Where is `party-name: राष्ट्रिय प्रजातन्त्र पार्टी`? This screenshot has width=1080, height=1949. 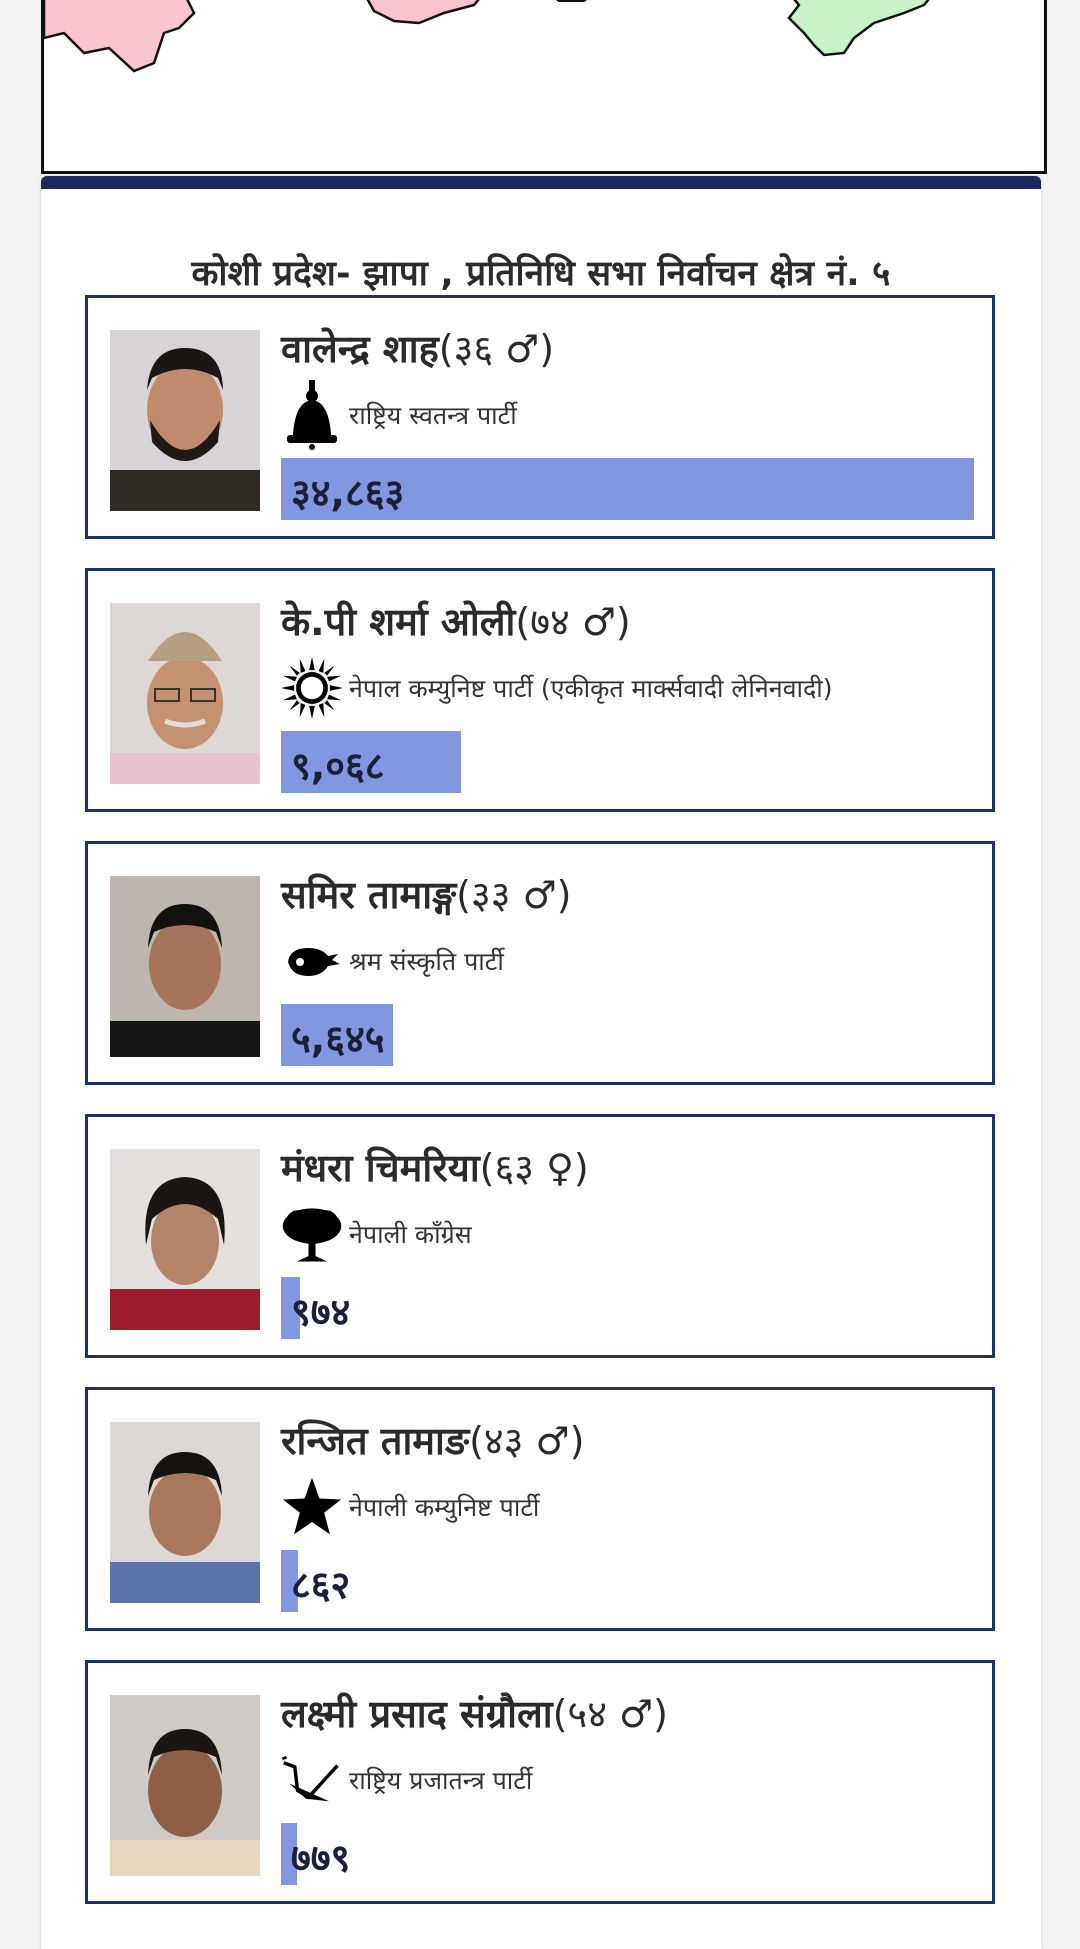
party-name: राष्ट्रिय प्रजातन्त्र पार्टी is located at coordinates (441, 1780).